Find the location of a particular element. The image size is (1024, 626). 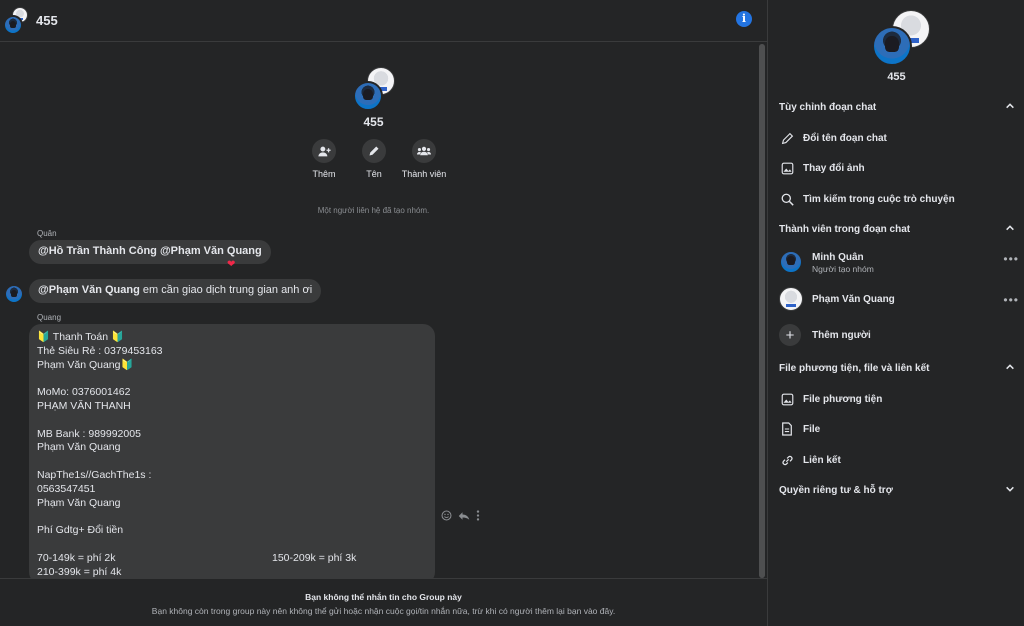

links-item: Liên kết is located at coordinates (897, 460).